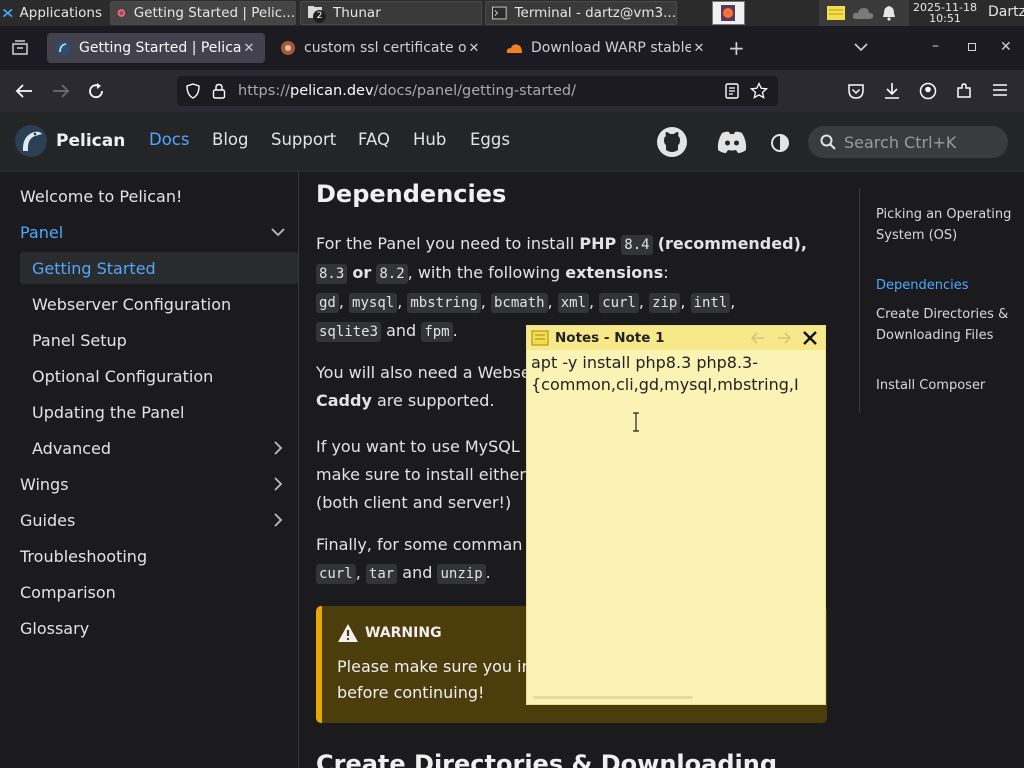 The image size is (1024, 768). What do you see at coordinates (193, 91) in the screenshot?
I see `tracking-protection-icon` at bounding box center [193, 91].